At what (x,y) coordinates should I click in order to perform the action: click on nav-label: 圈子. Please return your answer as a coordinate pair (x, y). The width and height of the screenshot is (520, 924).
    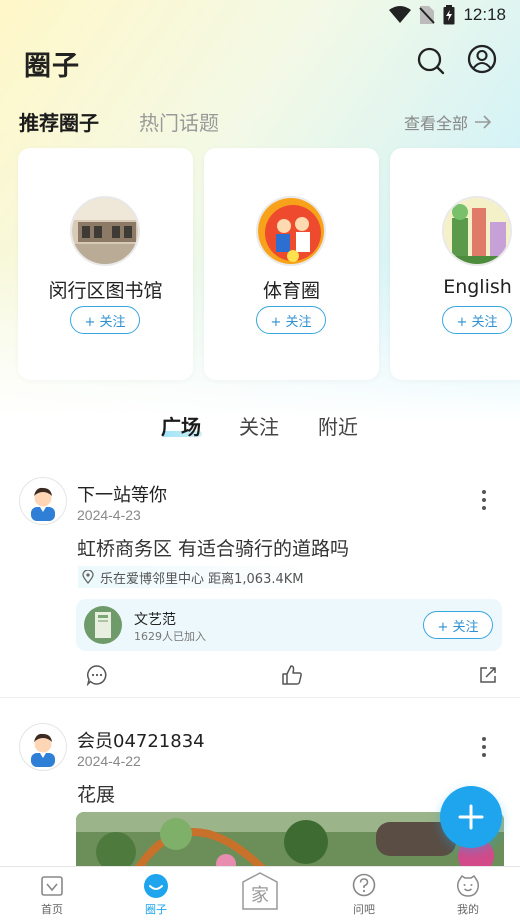
    Looking at the image, I should click on (156, 909).